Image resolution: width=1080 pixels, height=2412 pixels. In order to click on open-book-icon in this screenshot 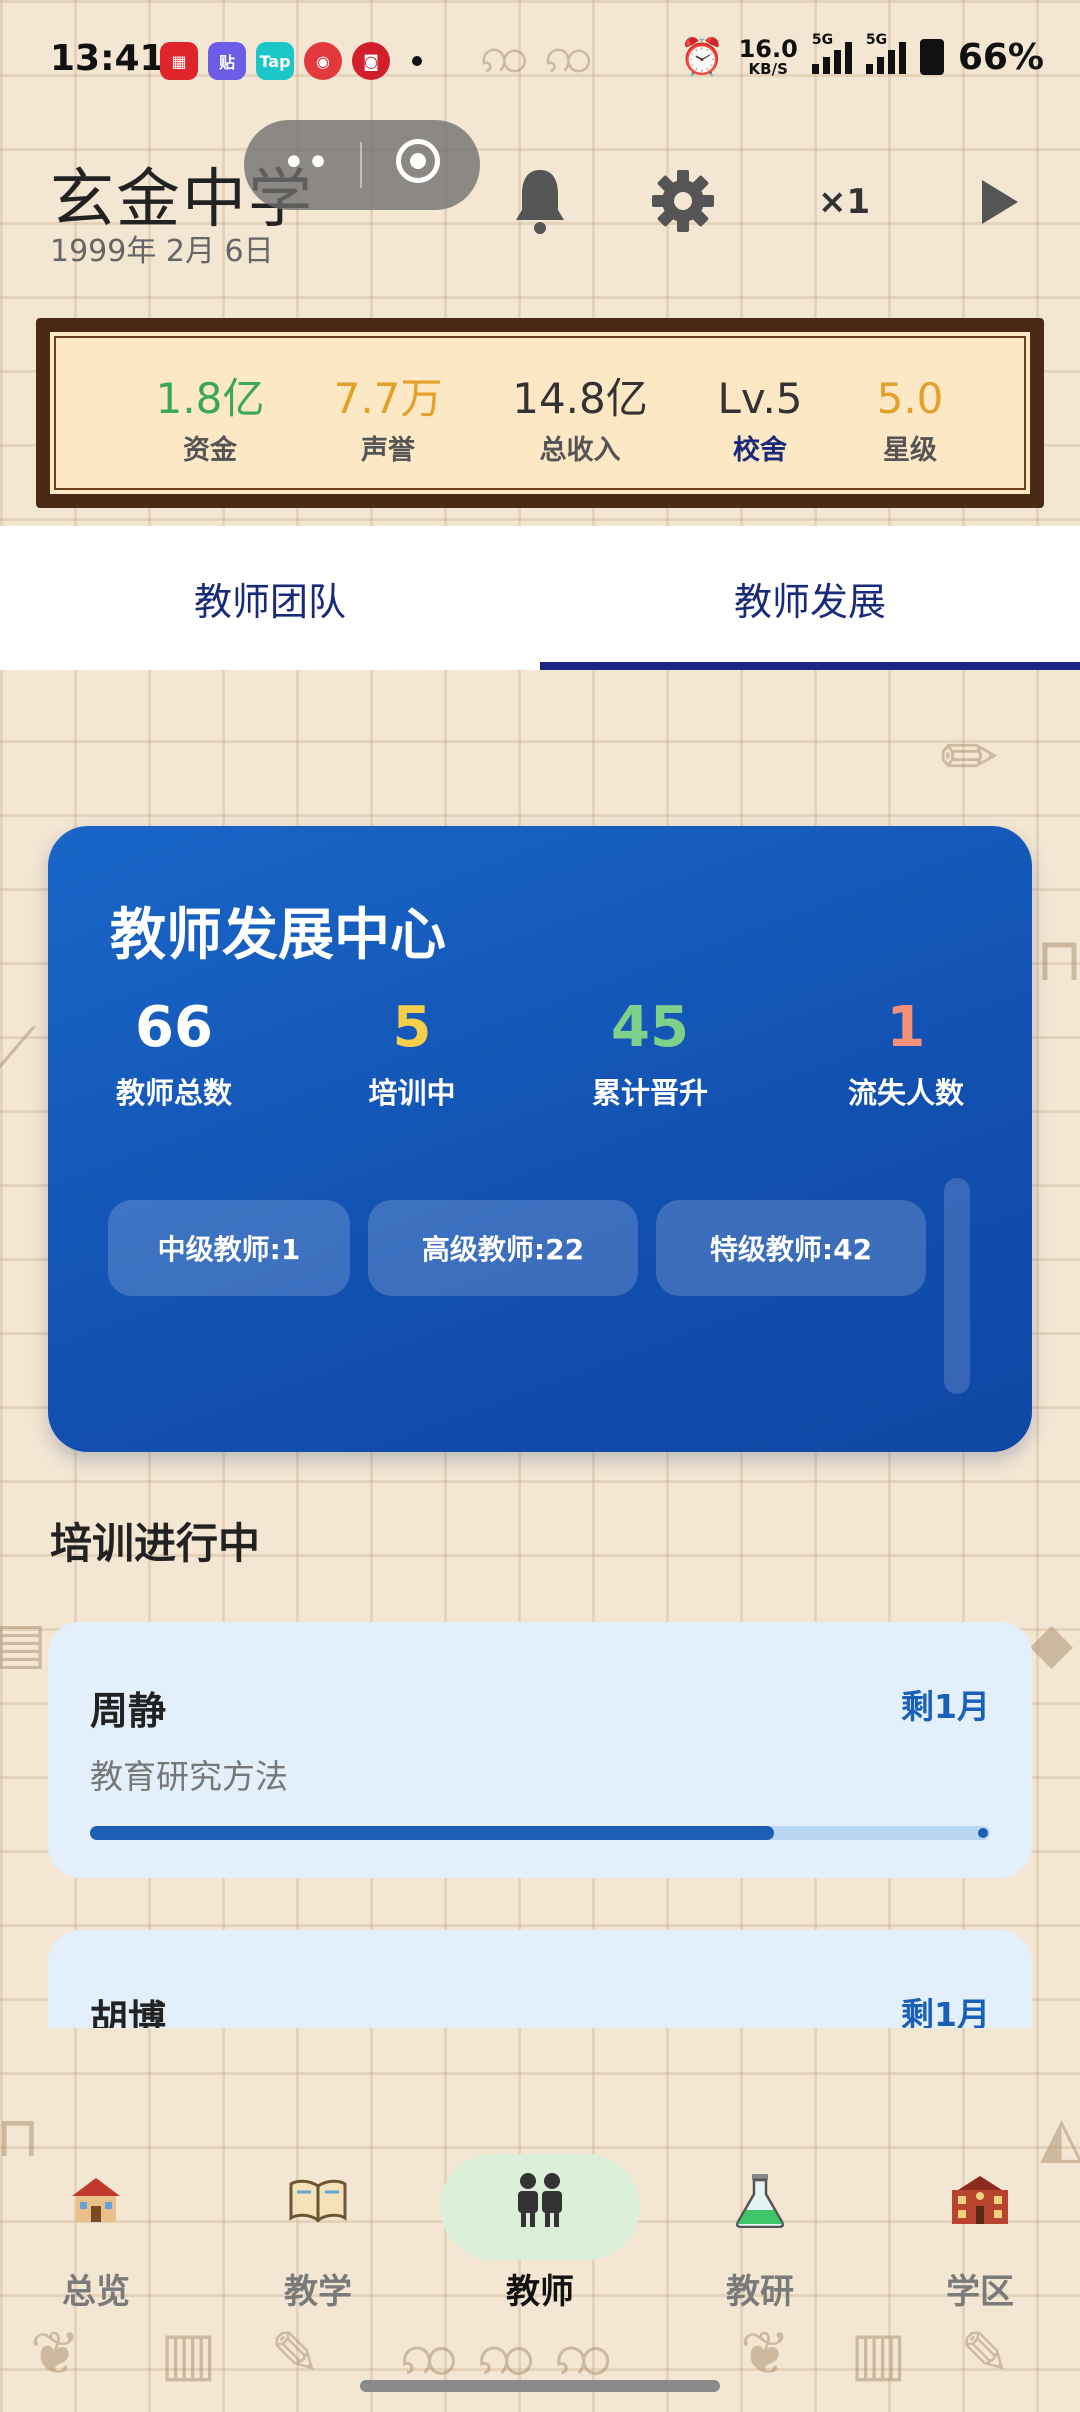, I will do `click(318, 2200)`.